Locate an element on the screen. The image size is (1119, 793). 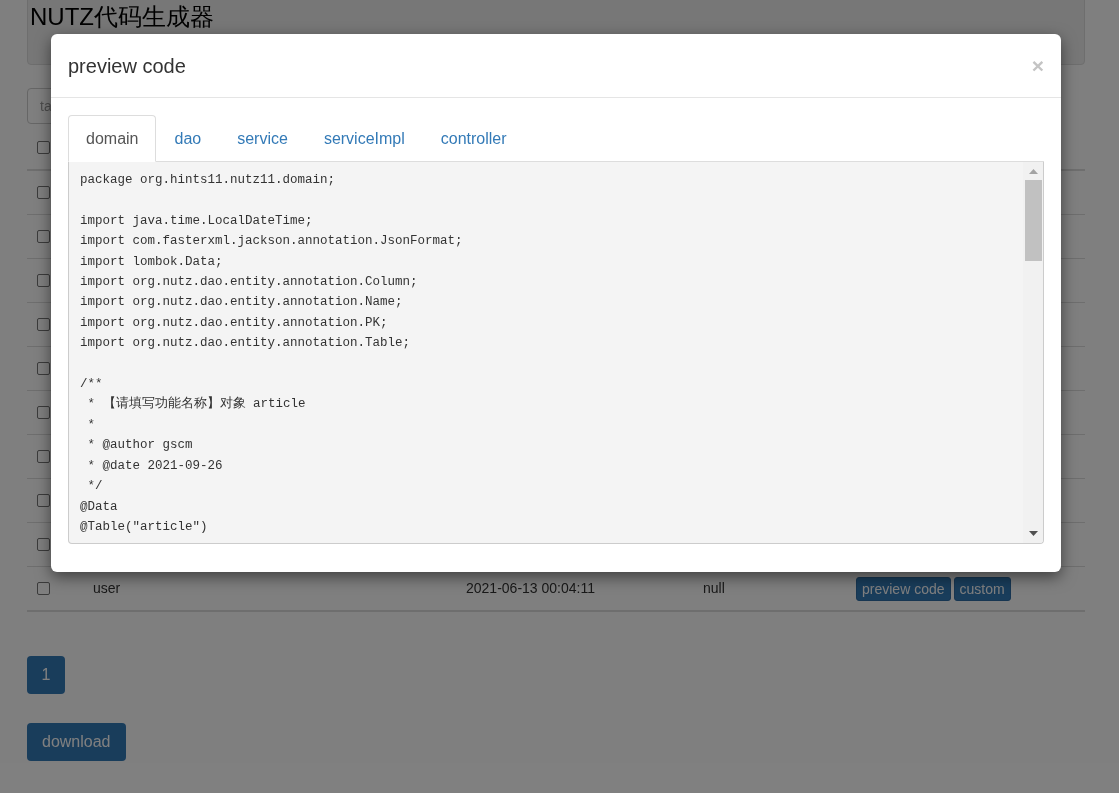
tab: controller is located at coordinates (473, 138).